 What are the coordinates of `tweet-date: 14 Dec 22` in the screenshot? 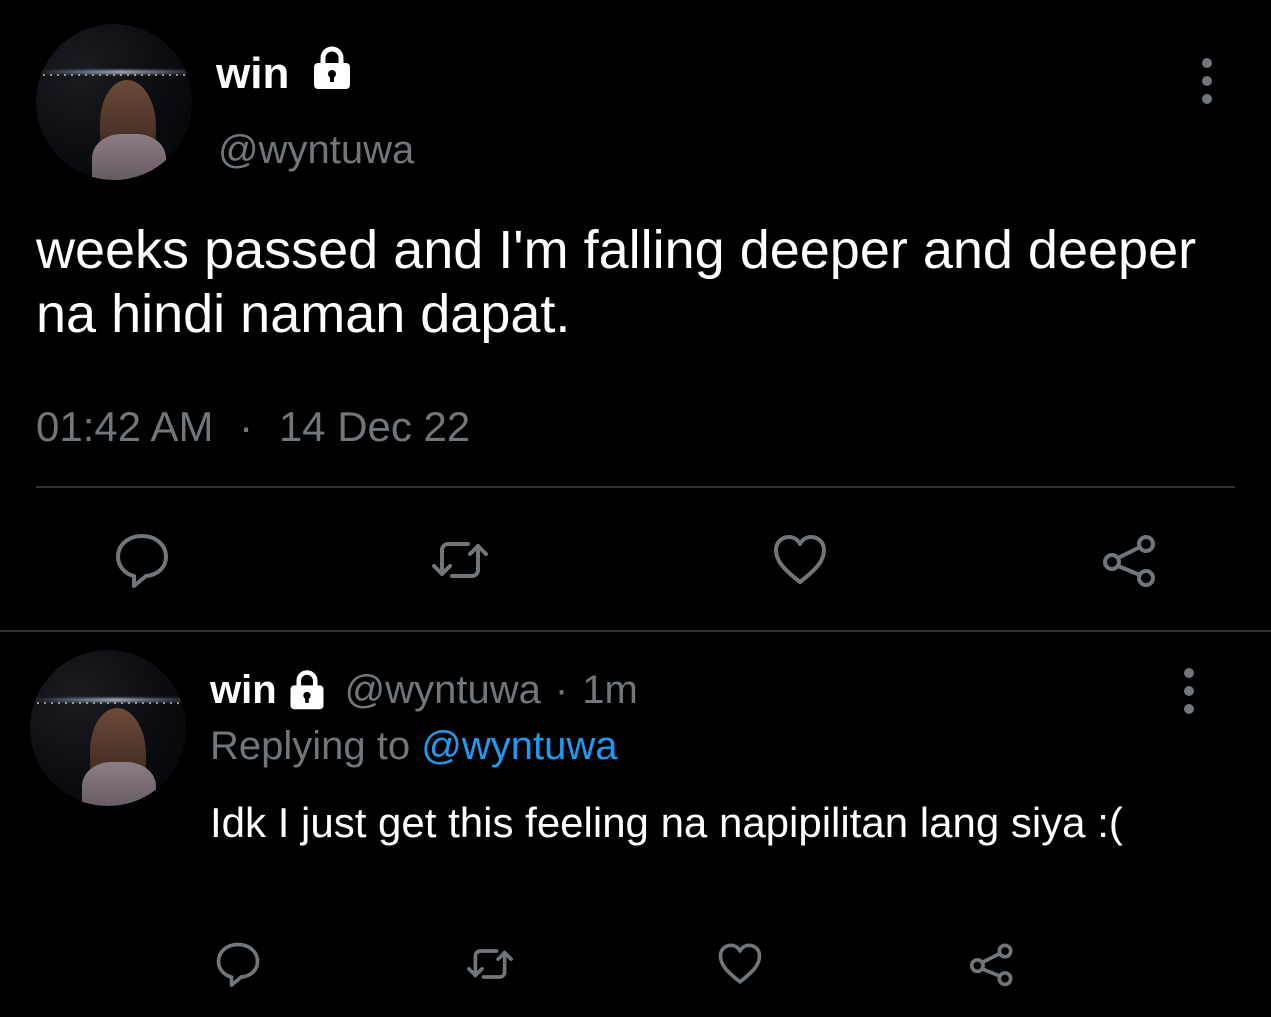 It's located at (374, 426).